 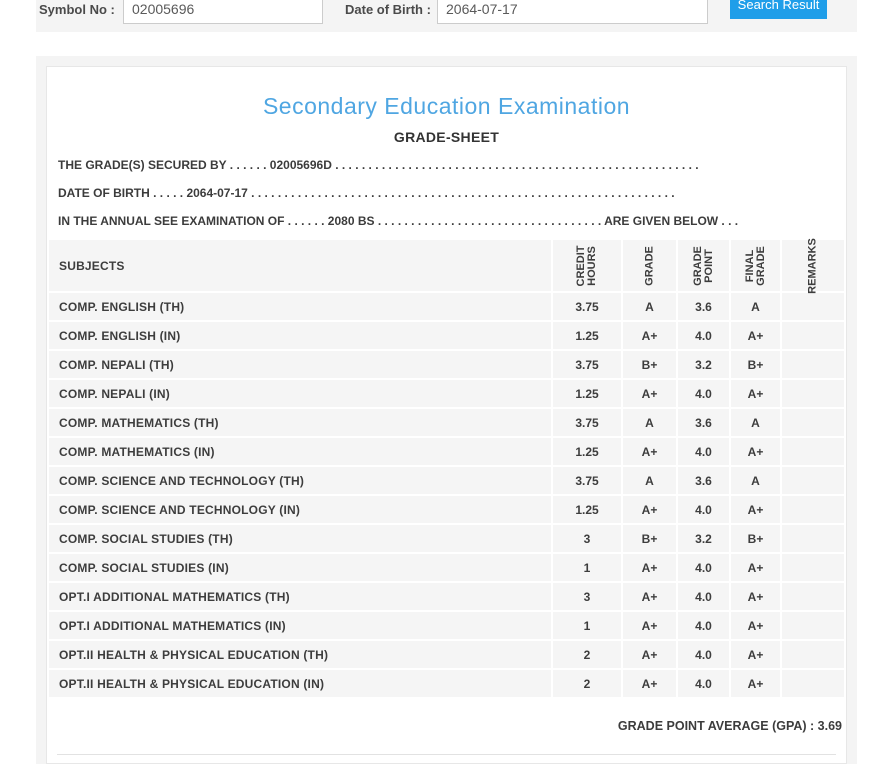 I want to click on footer-divider, so click(x=446, y=754).